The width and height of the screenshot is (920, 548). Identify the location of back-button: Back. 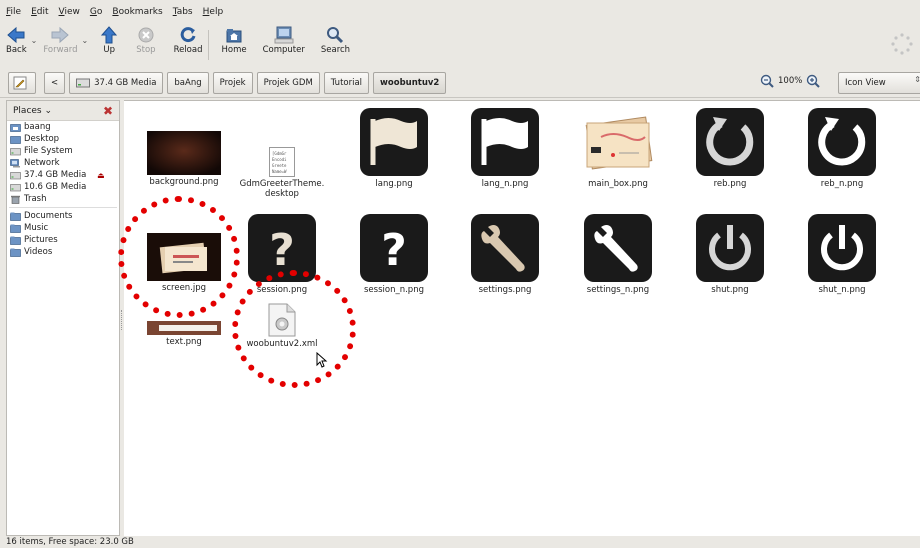
(16, 46).